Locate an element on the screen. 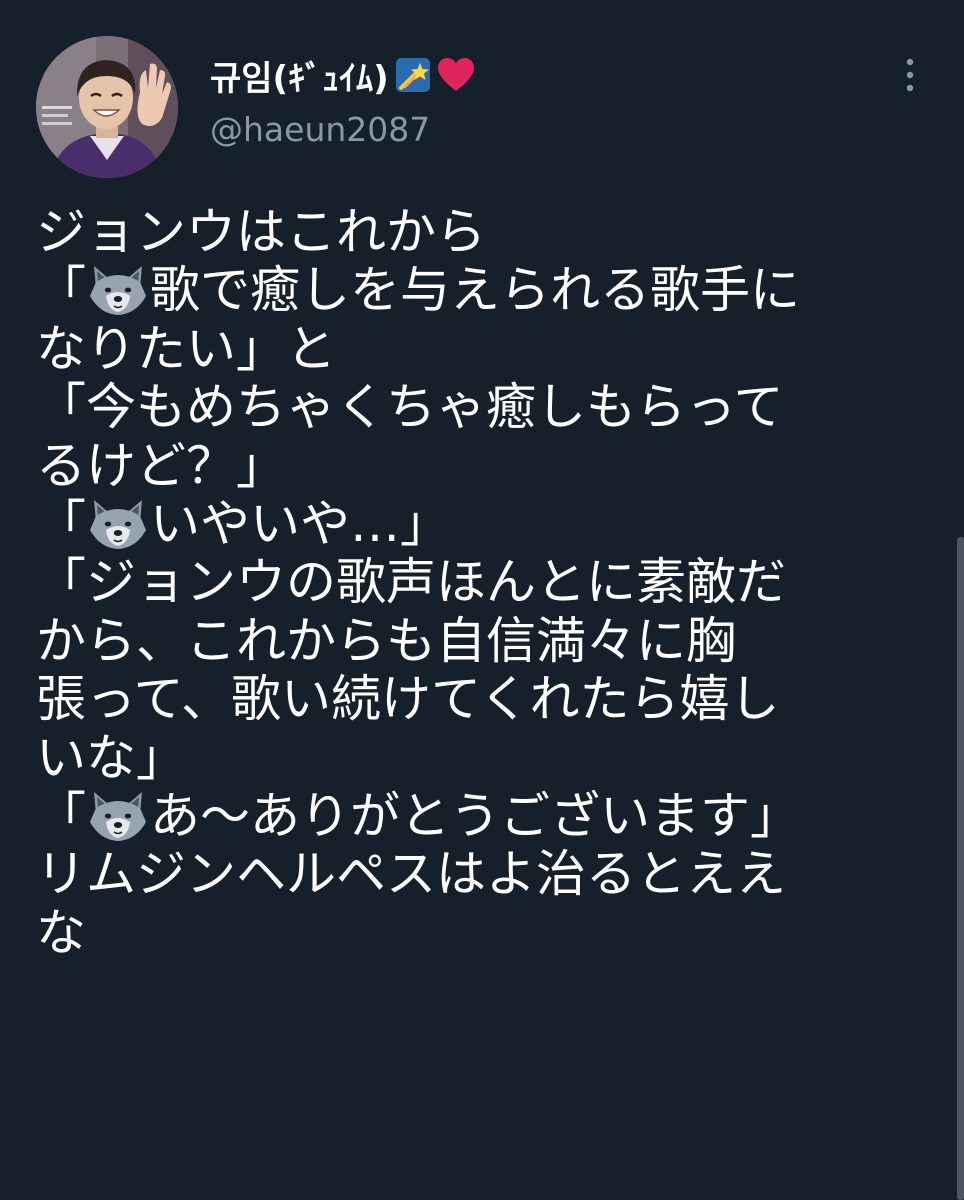 The height and width of the screenshot is (1200, 964). profile-photo-icon is located at coordinates (107, 107).